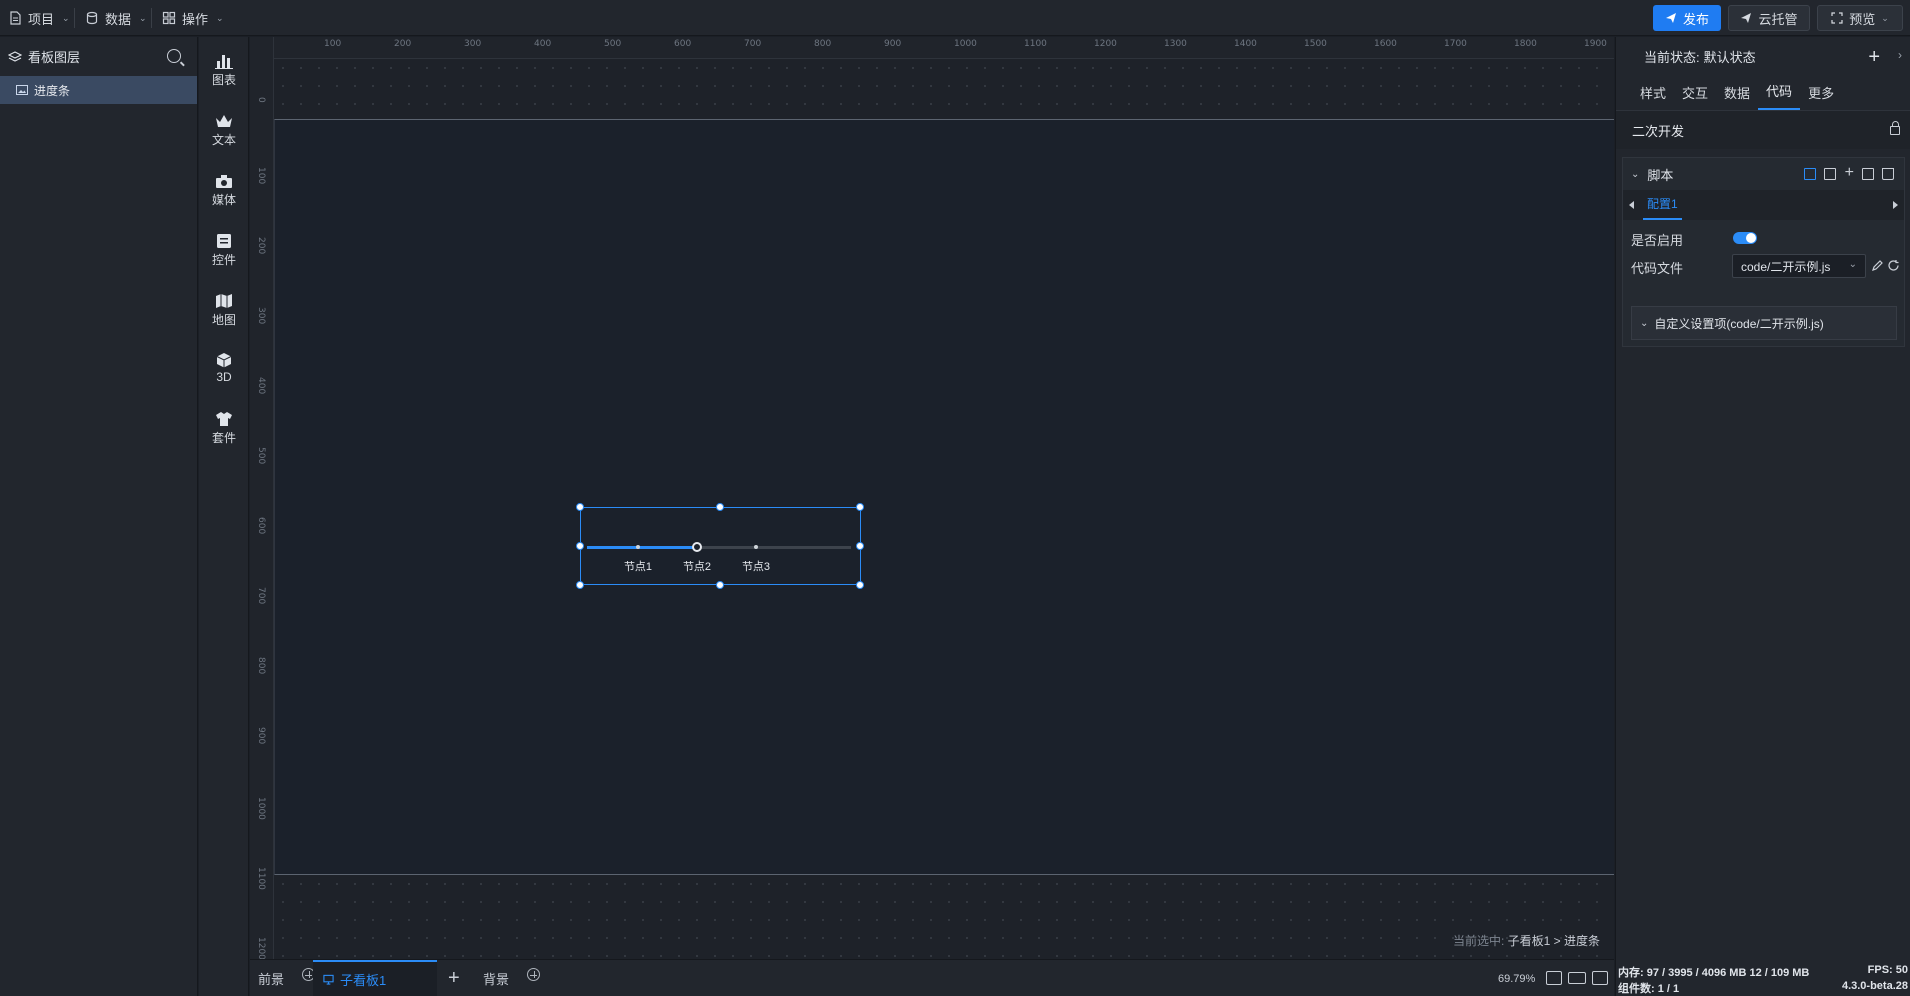  What do you see at coordinates (261, 246) in the screenshot?
I see `ruler-tick-label: 200` at bounding box center [261, 246].